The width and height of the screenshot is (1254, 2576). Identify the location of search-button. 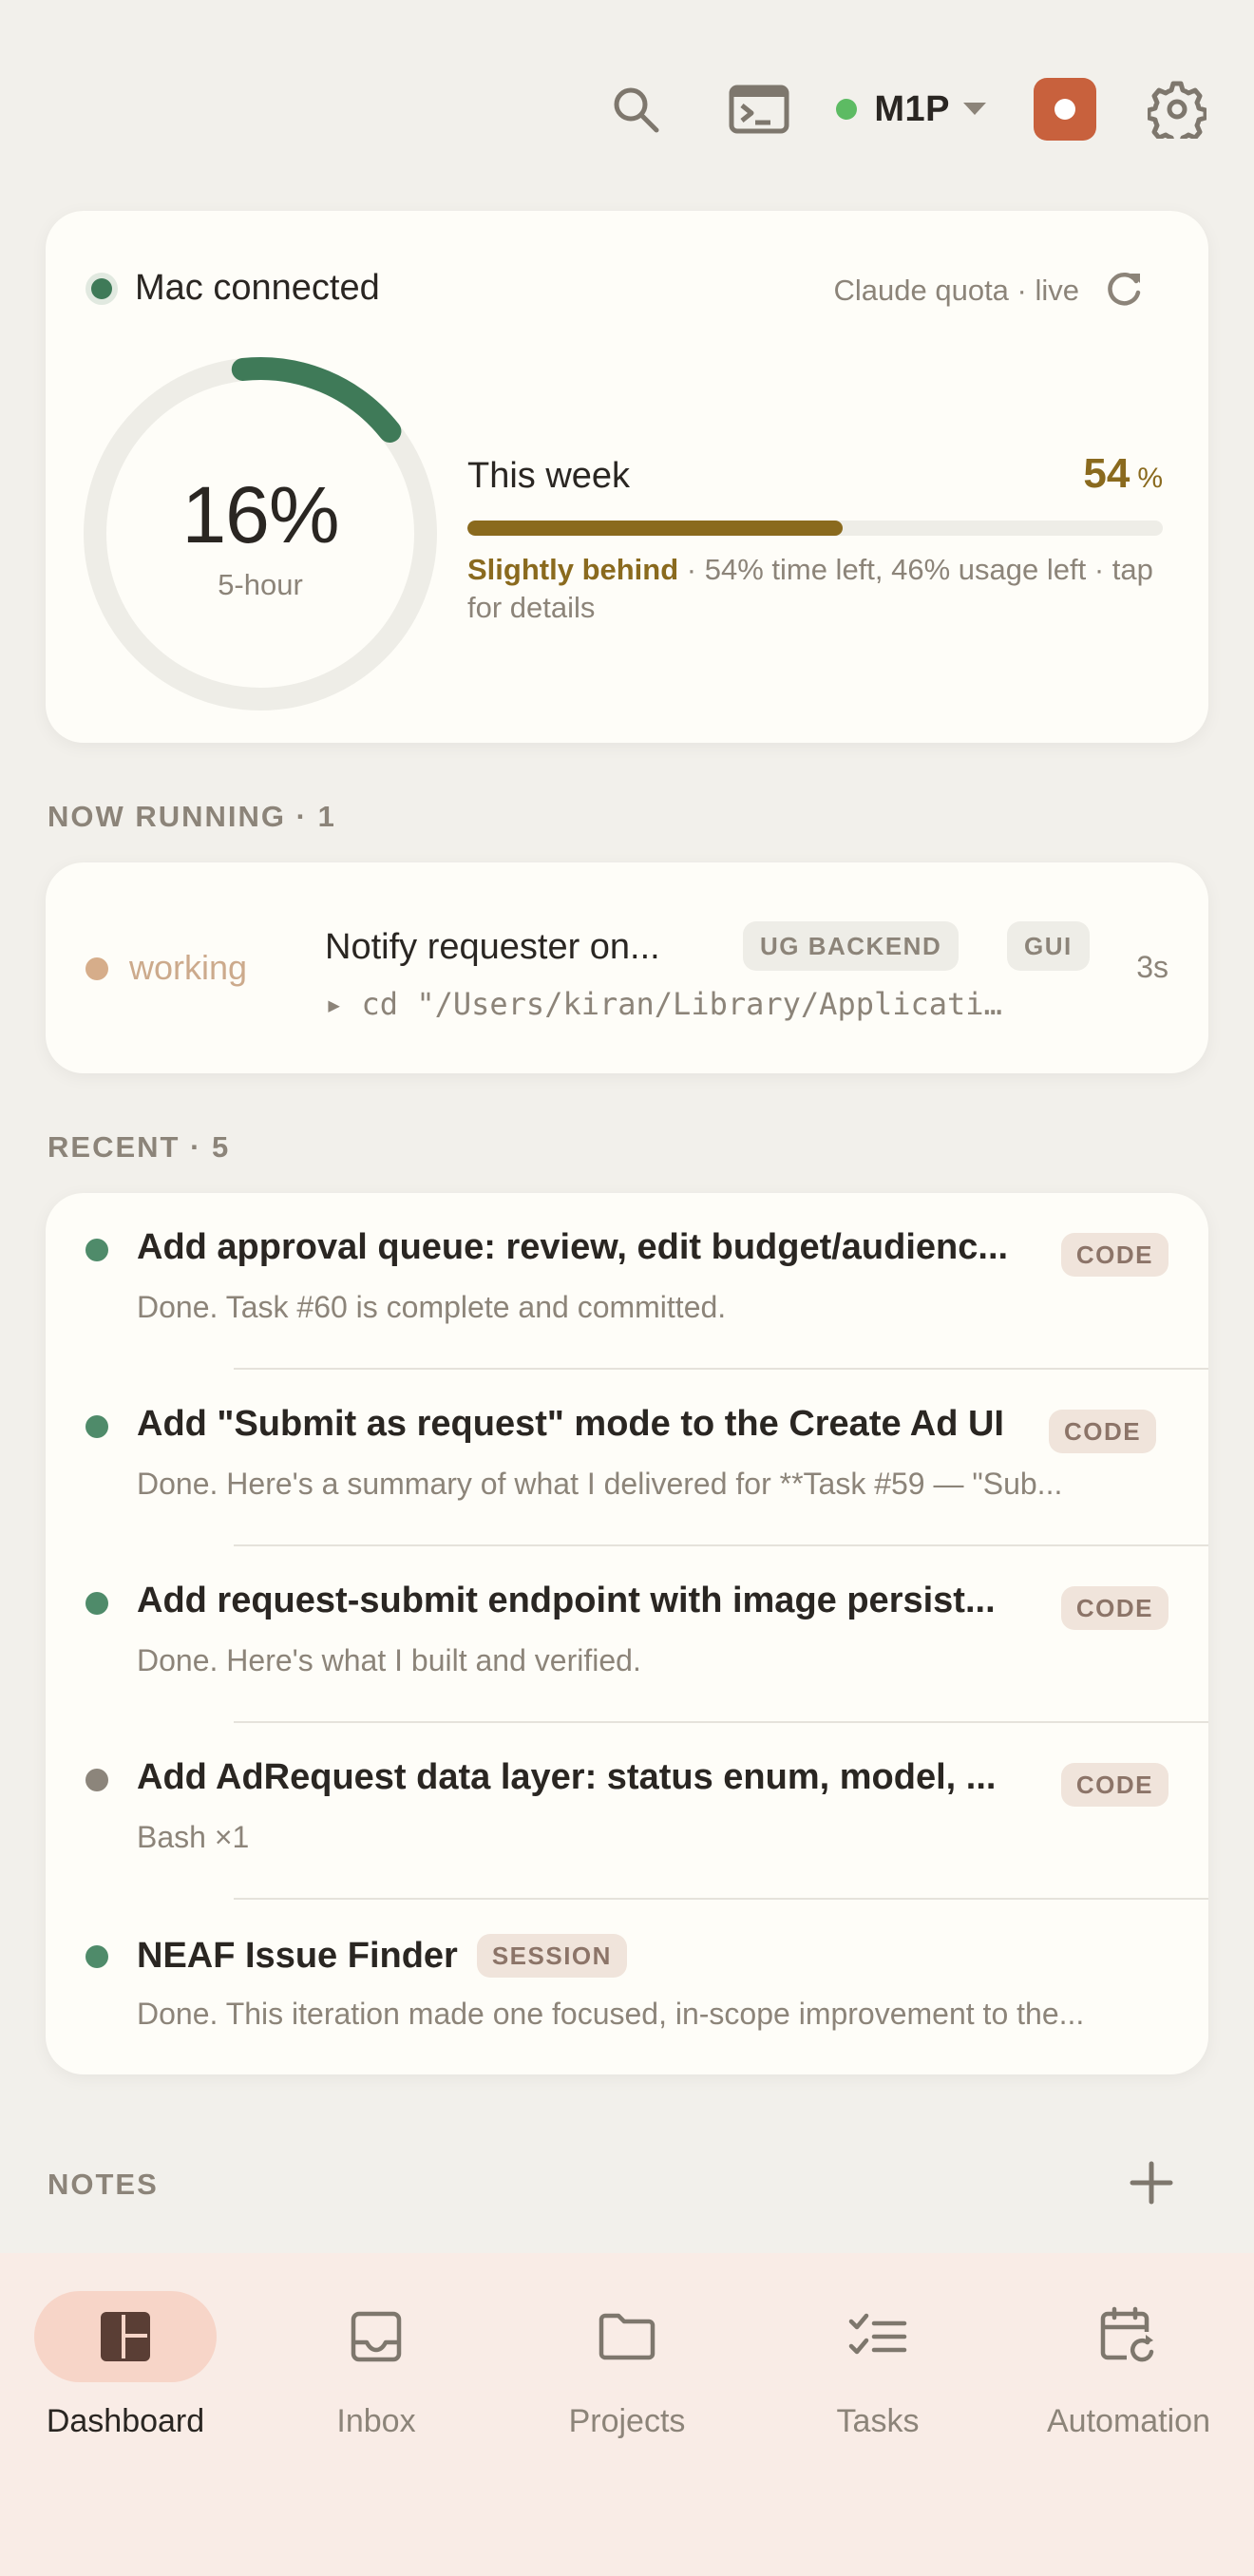
(635, 109).